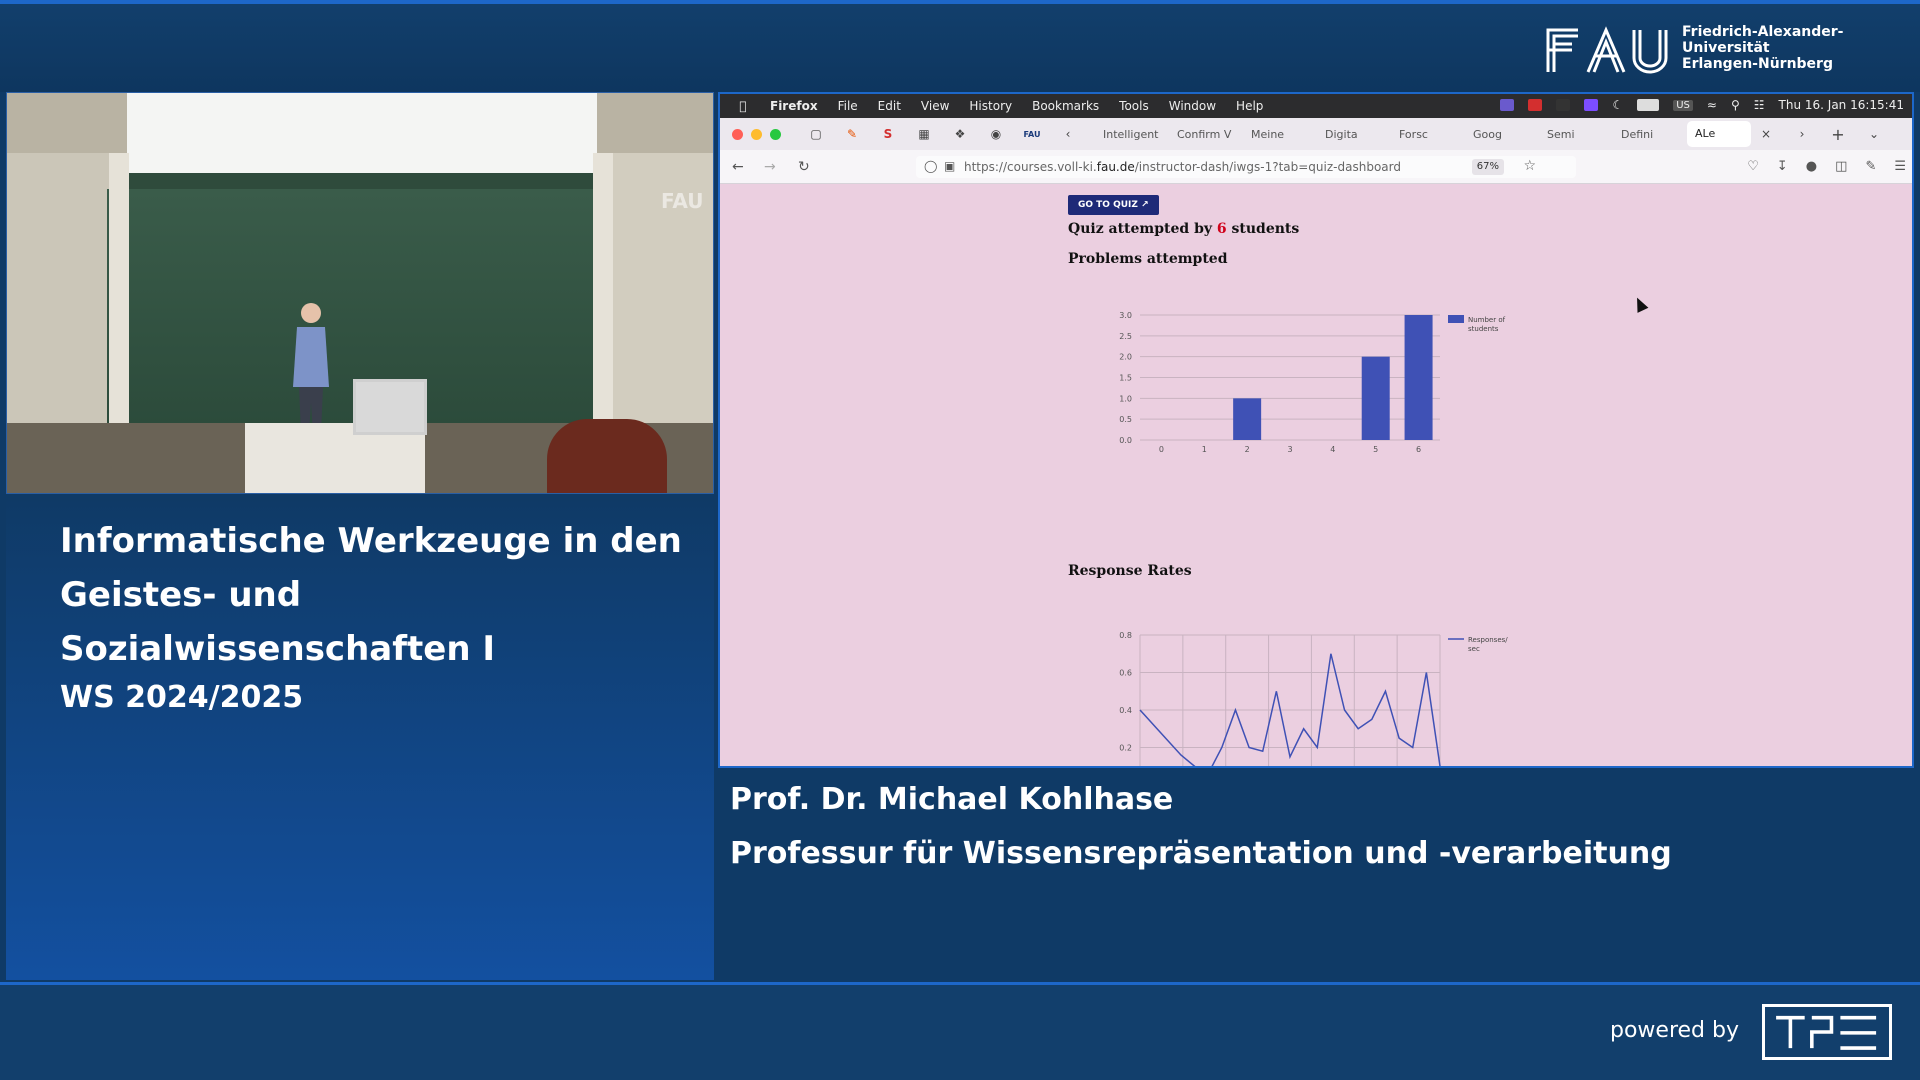 The width and height of the screenshot is (1920, 1080). What do you see at coordinates (1900, 166) in the screenshot?
I see `app-menu-icon: ☰` at bounding box center [1900, 166].